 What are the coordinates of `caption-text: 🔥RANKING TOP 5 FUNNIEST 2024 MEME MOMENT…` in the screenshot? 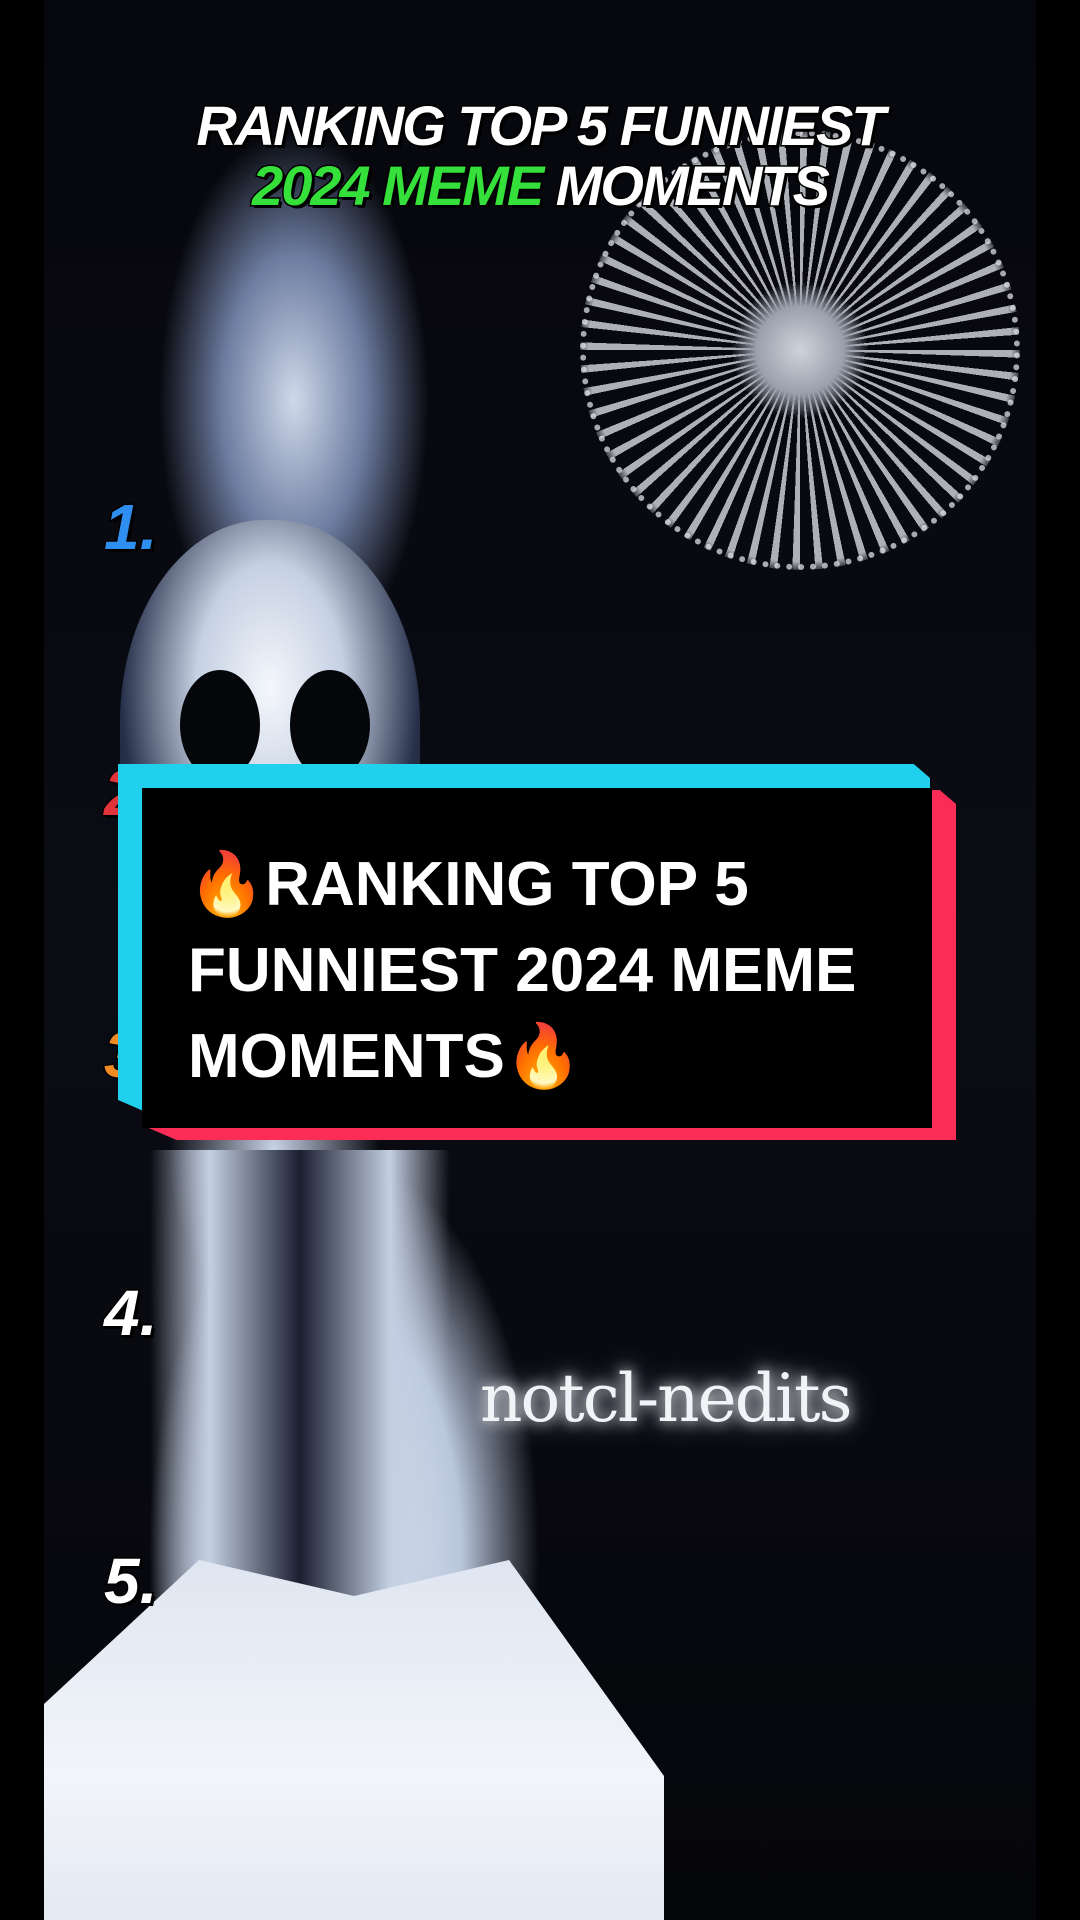 It's located at (553, 971).